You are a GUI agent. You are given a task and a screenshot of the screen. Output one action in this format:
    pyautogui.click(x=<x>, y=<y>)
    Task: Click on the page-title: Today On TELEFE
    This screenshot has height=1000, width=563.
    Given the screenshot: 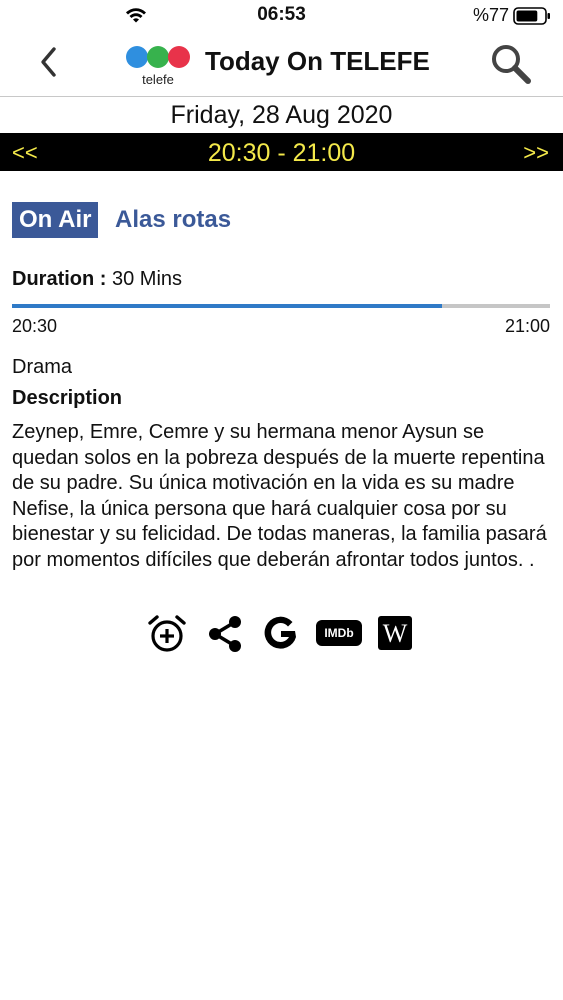 What is the action you would take?
    pyautogui.click(x=317, y=61)
    